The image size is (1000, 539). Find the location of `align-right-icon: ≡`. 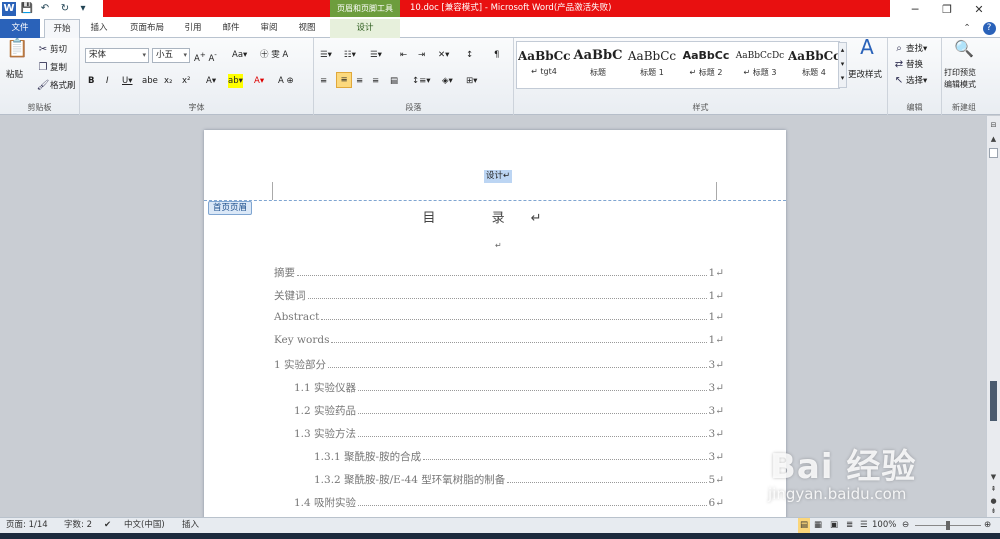

align-right-icon: ≡ is located at coordinates (359, 81).